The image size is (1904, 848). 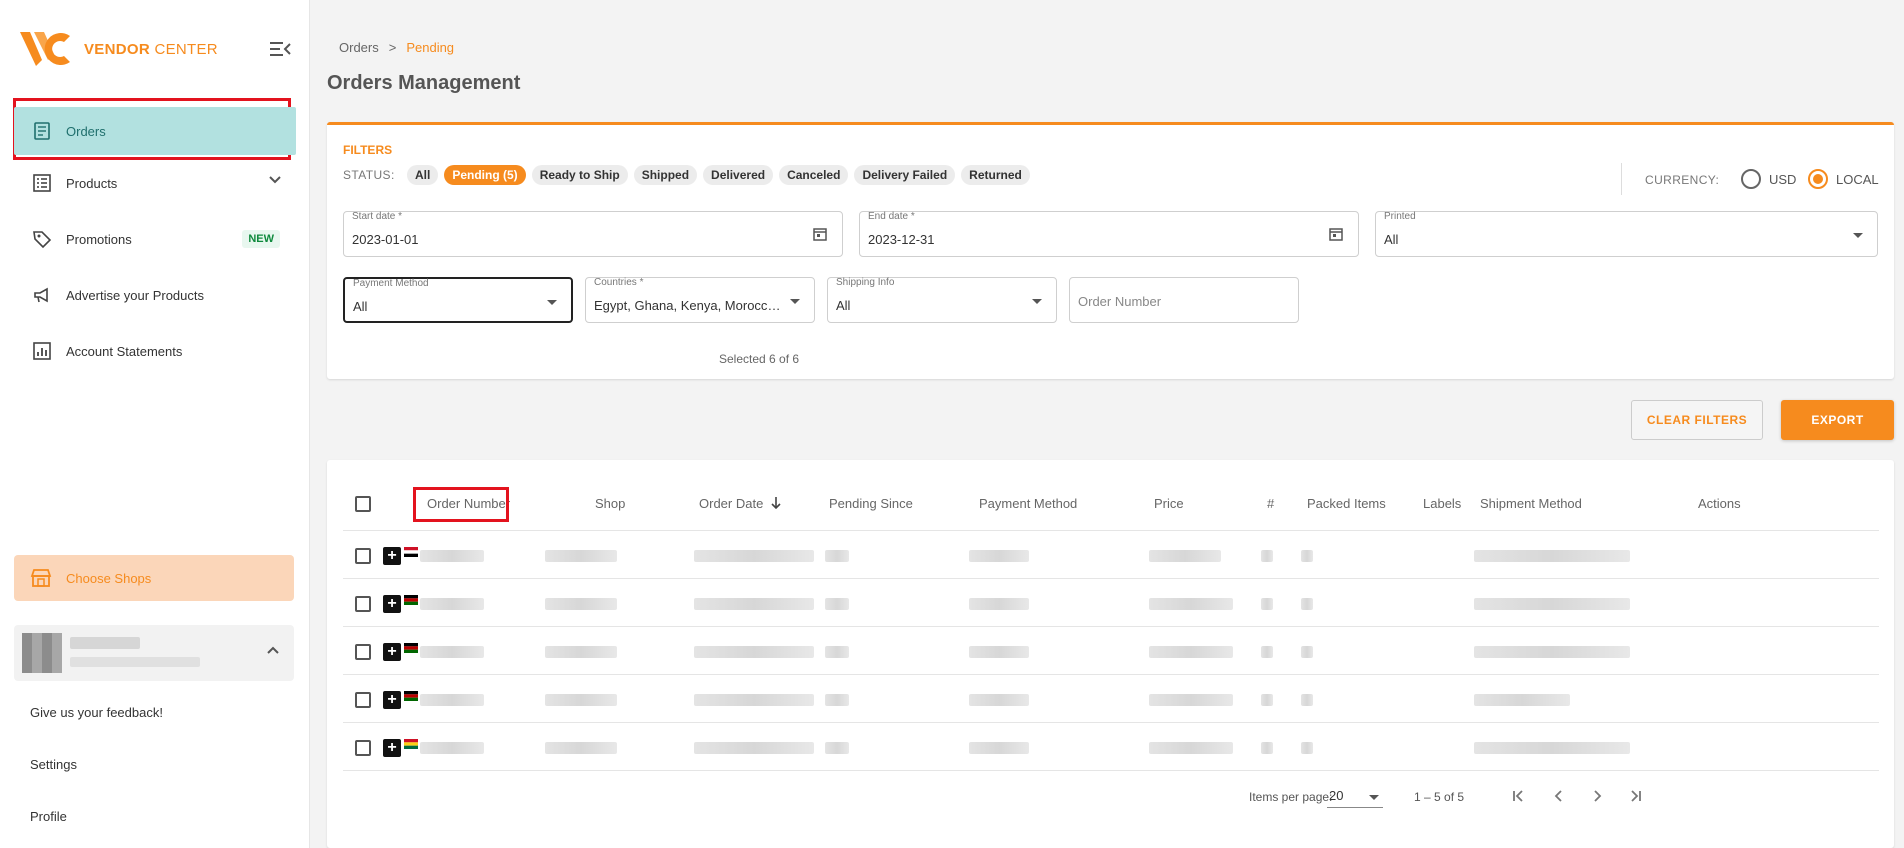 I want to click on column-payment-method: Payment Method, so click(x=1028, y=503).